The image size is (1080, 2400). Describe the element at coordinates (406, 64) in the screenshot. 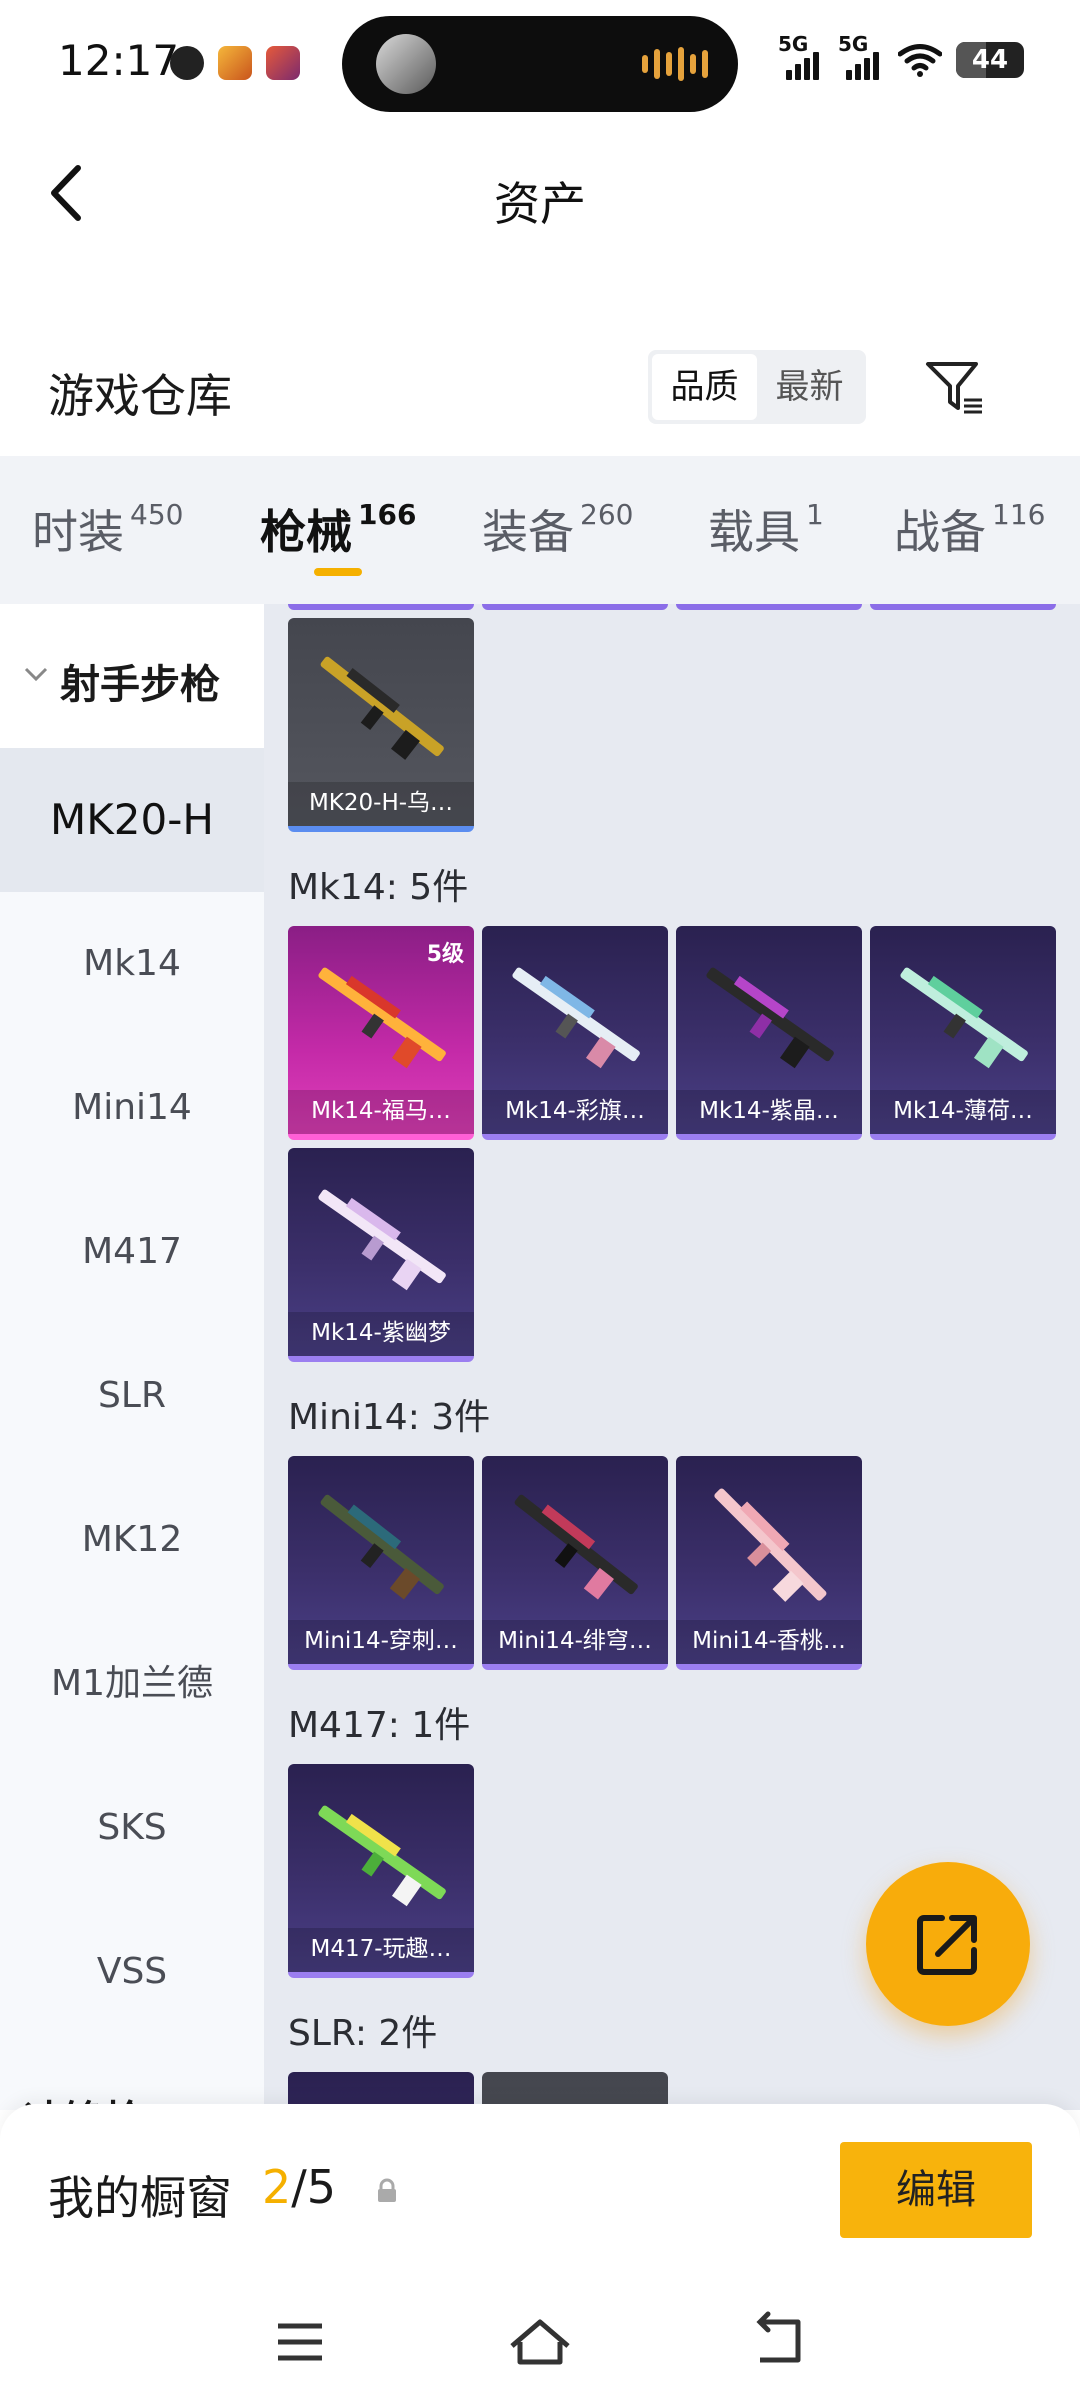

I see `media-thumbnail` at that location.